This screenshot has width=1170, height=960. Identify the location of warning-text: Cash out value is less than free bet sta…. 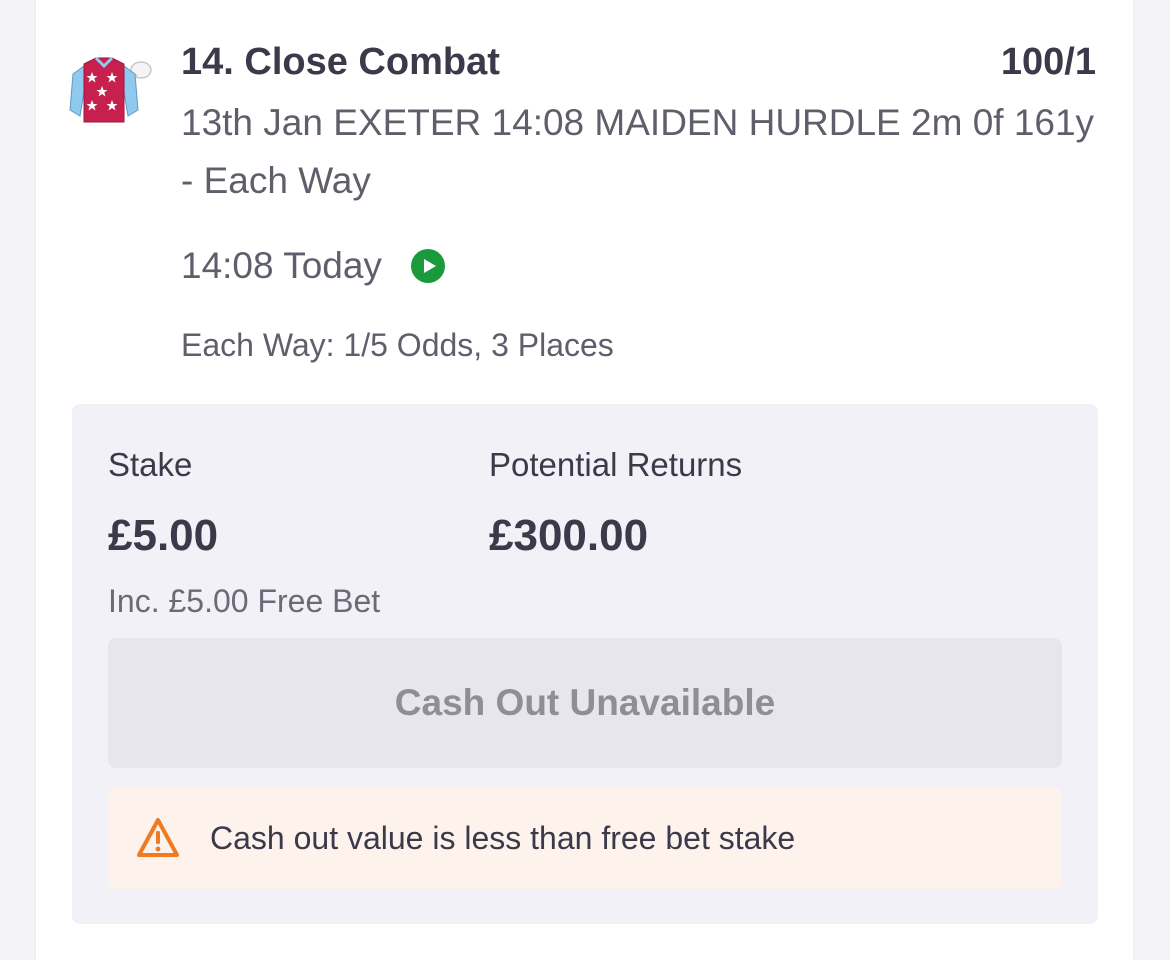
(503, 837).